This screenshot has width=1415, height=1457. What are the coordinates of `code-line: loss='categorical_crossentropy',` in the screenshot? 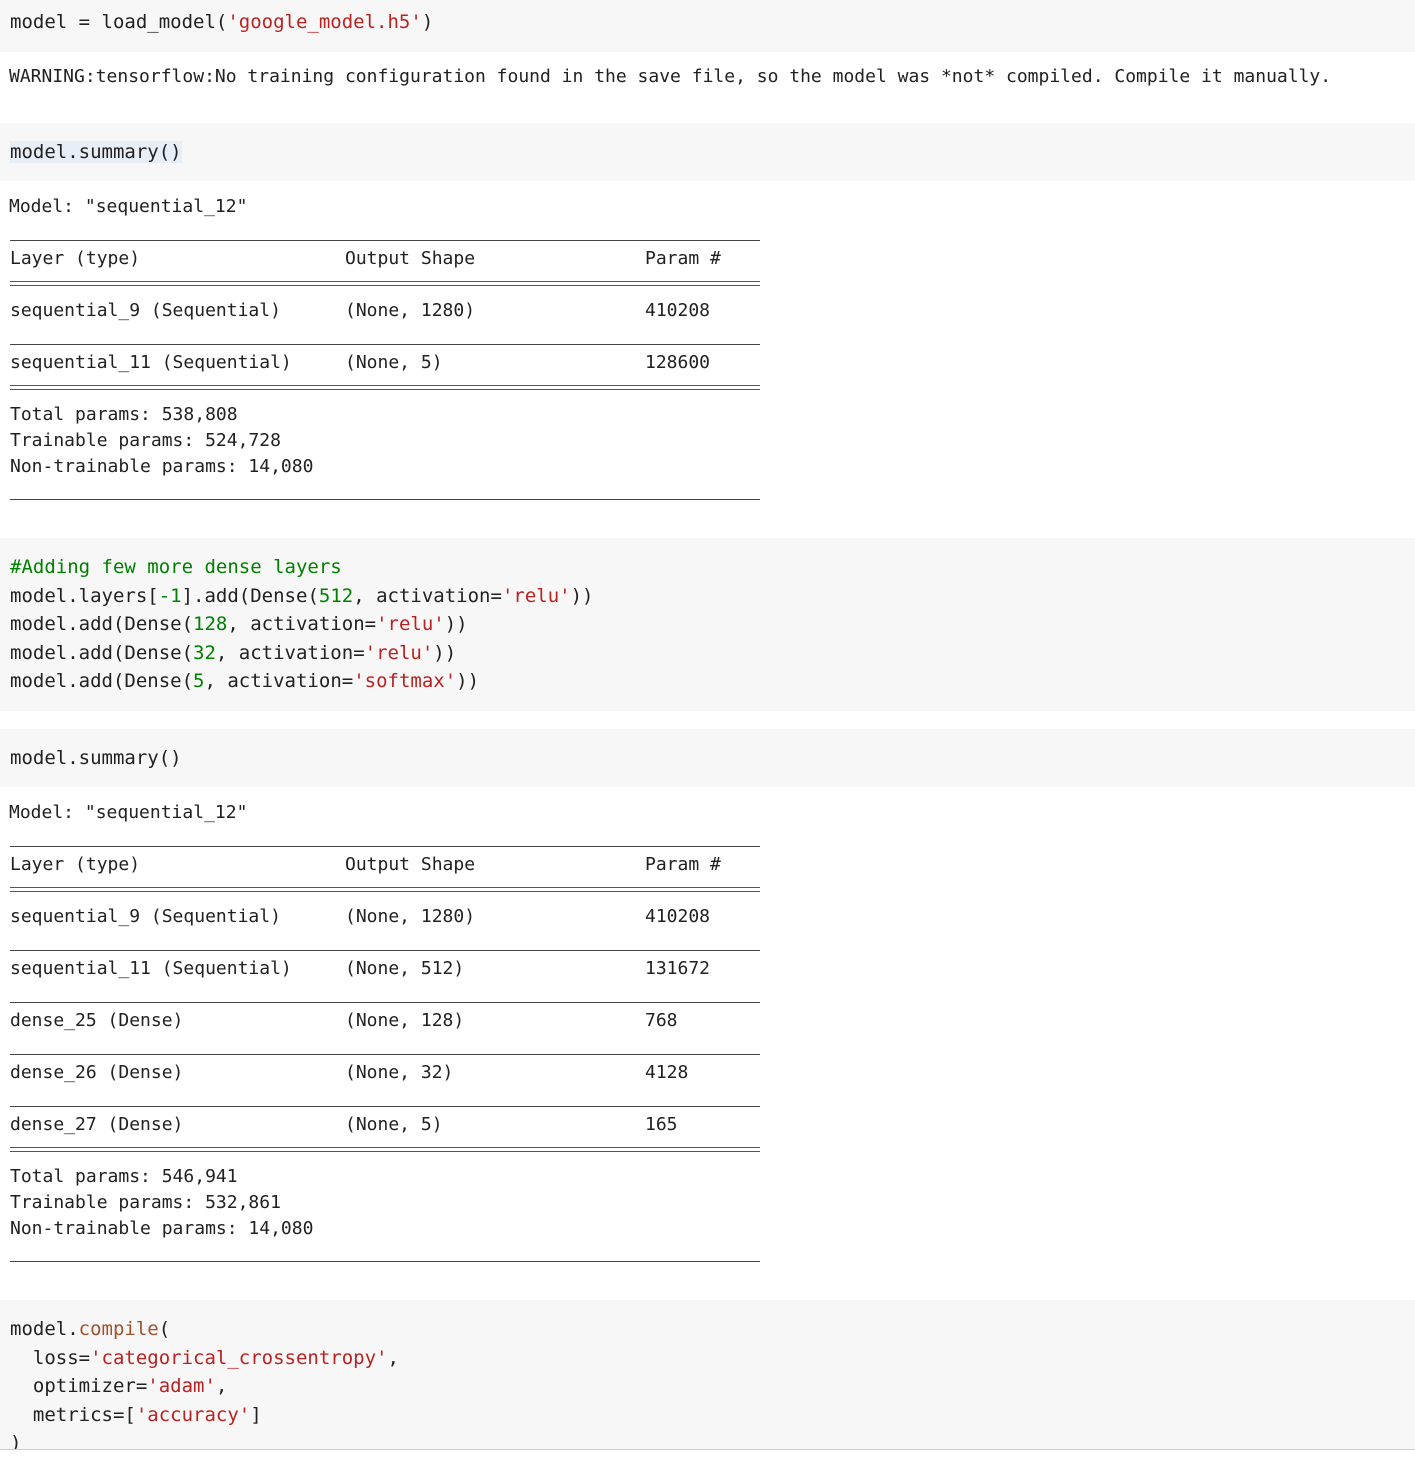 It's located at (204, 1358).